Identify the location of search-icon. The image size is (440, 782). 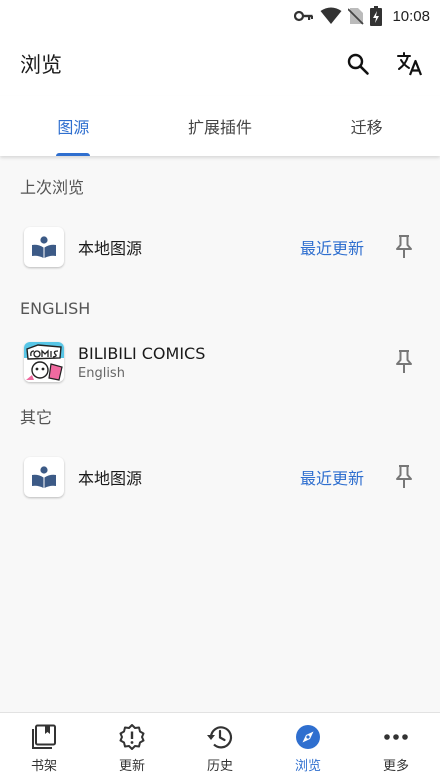
(358, 64).